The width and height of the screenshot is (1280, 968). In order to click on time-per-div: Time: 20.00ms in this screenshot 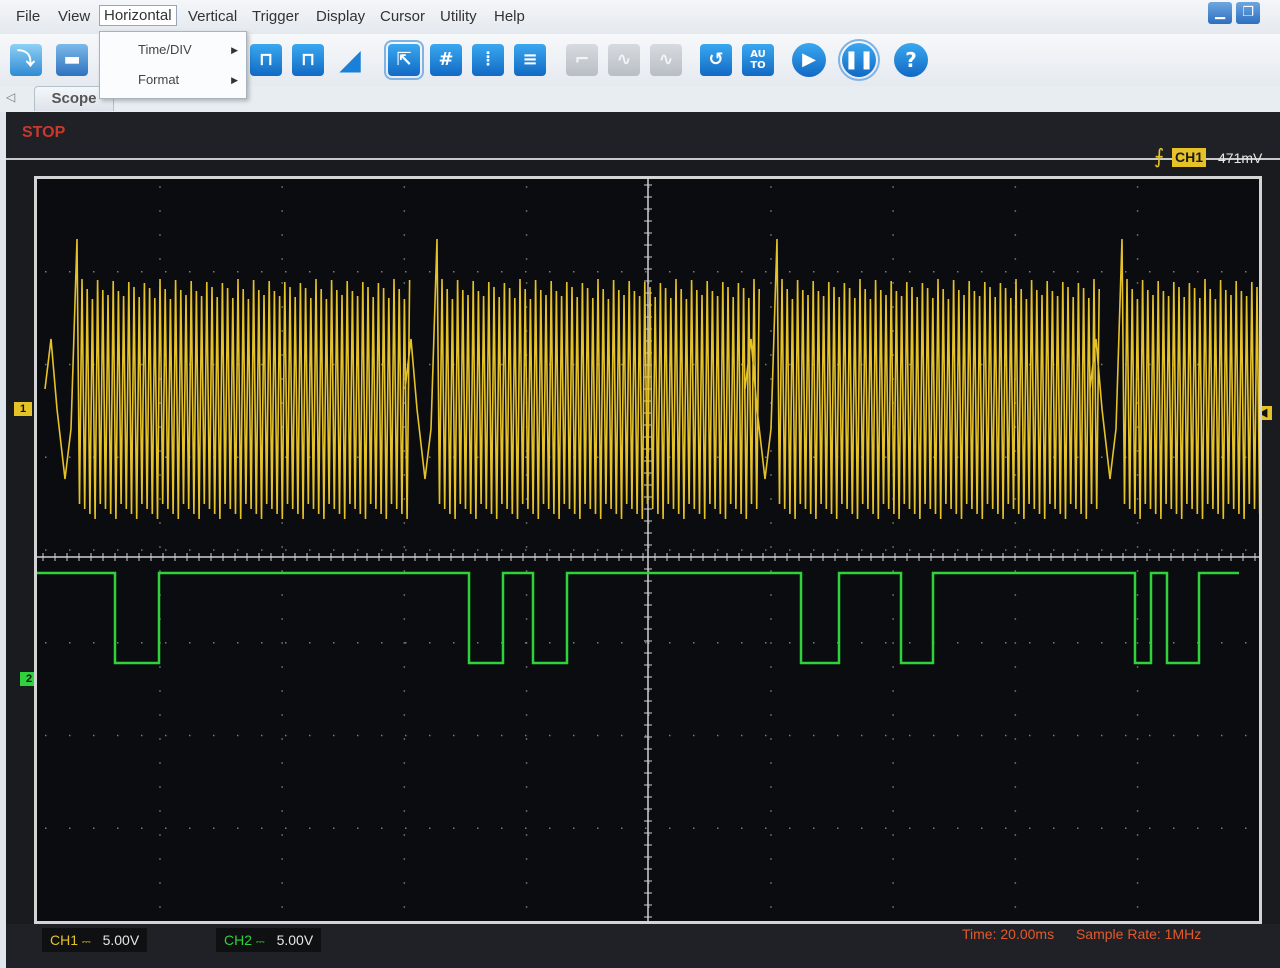, I will do `click(1008, 934)`.